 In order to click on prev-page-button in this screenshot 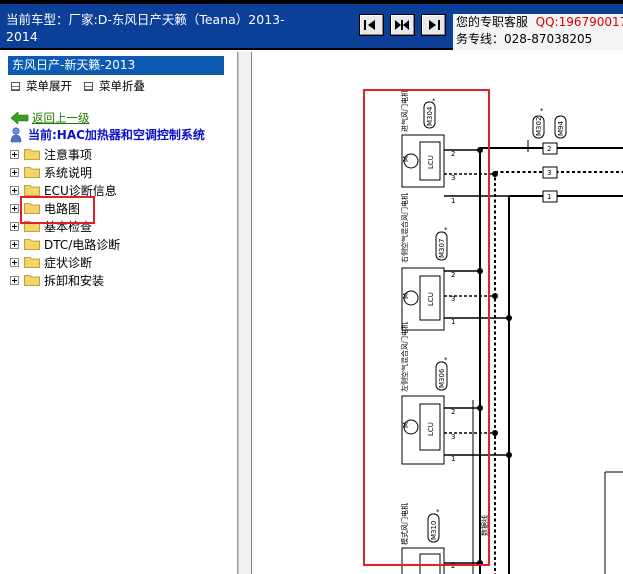, I will do `click(371, 25)`.